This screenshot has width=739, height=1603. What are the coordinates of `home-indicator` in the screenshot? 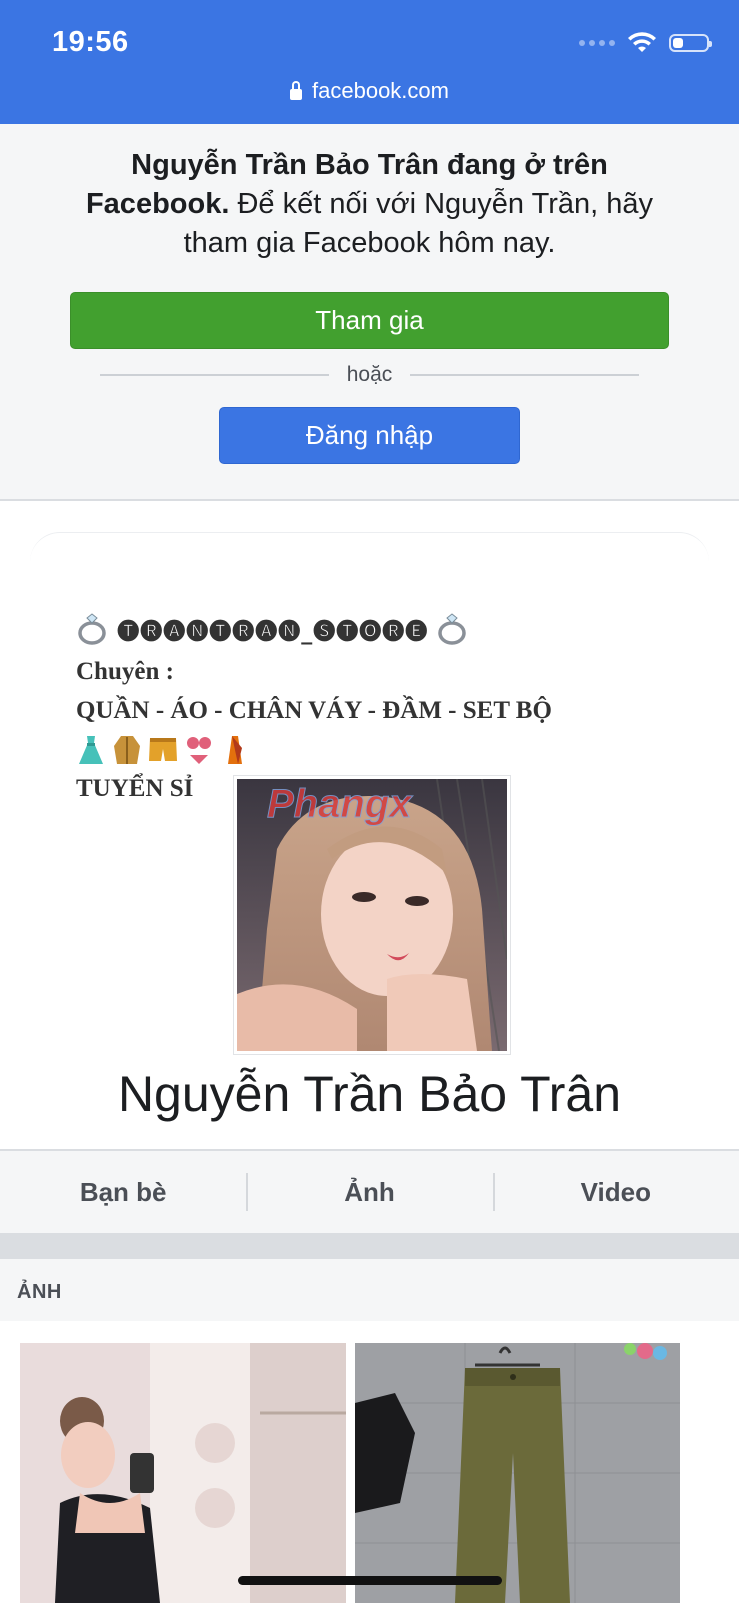 It's located at (370, 1580).